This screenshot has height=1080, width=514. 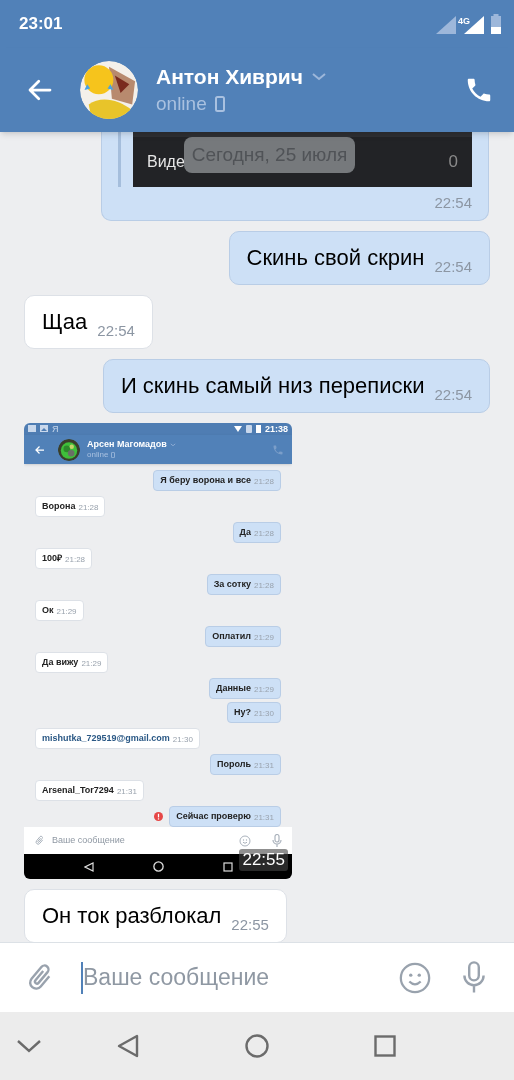 What do you see at coordinates (242, 713) in the screenshot?
I see `message-text: Ну?` at bounding box center [242, 713].